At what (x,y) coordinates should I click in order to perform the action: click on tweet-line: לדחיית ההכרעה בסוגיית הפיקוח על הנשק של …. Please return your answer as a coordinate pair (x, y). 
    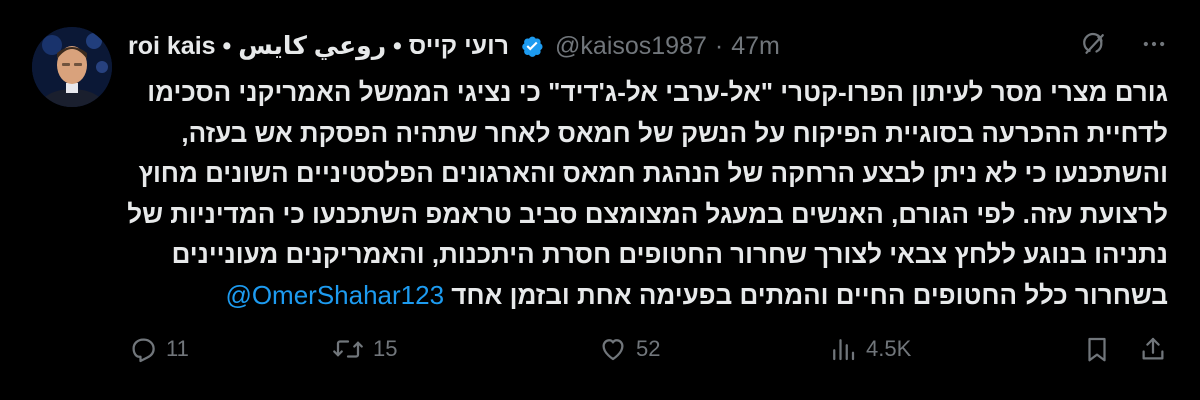
    Looking at the image, I should click on (674, 132).